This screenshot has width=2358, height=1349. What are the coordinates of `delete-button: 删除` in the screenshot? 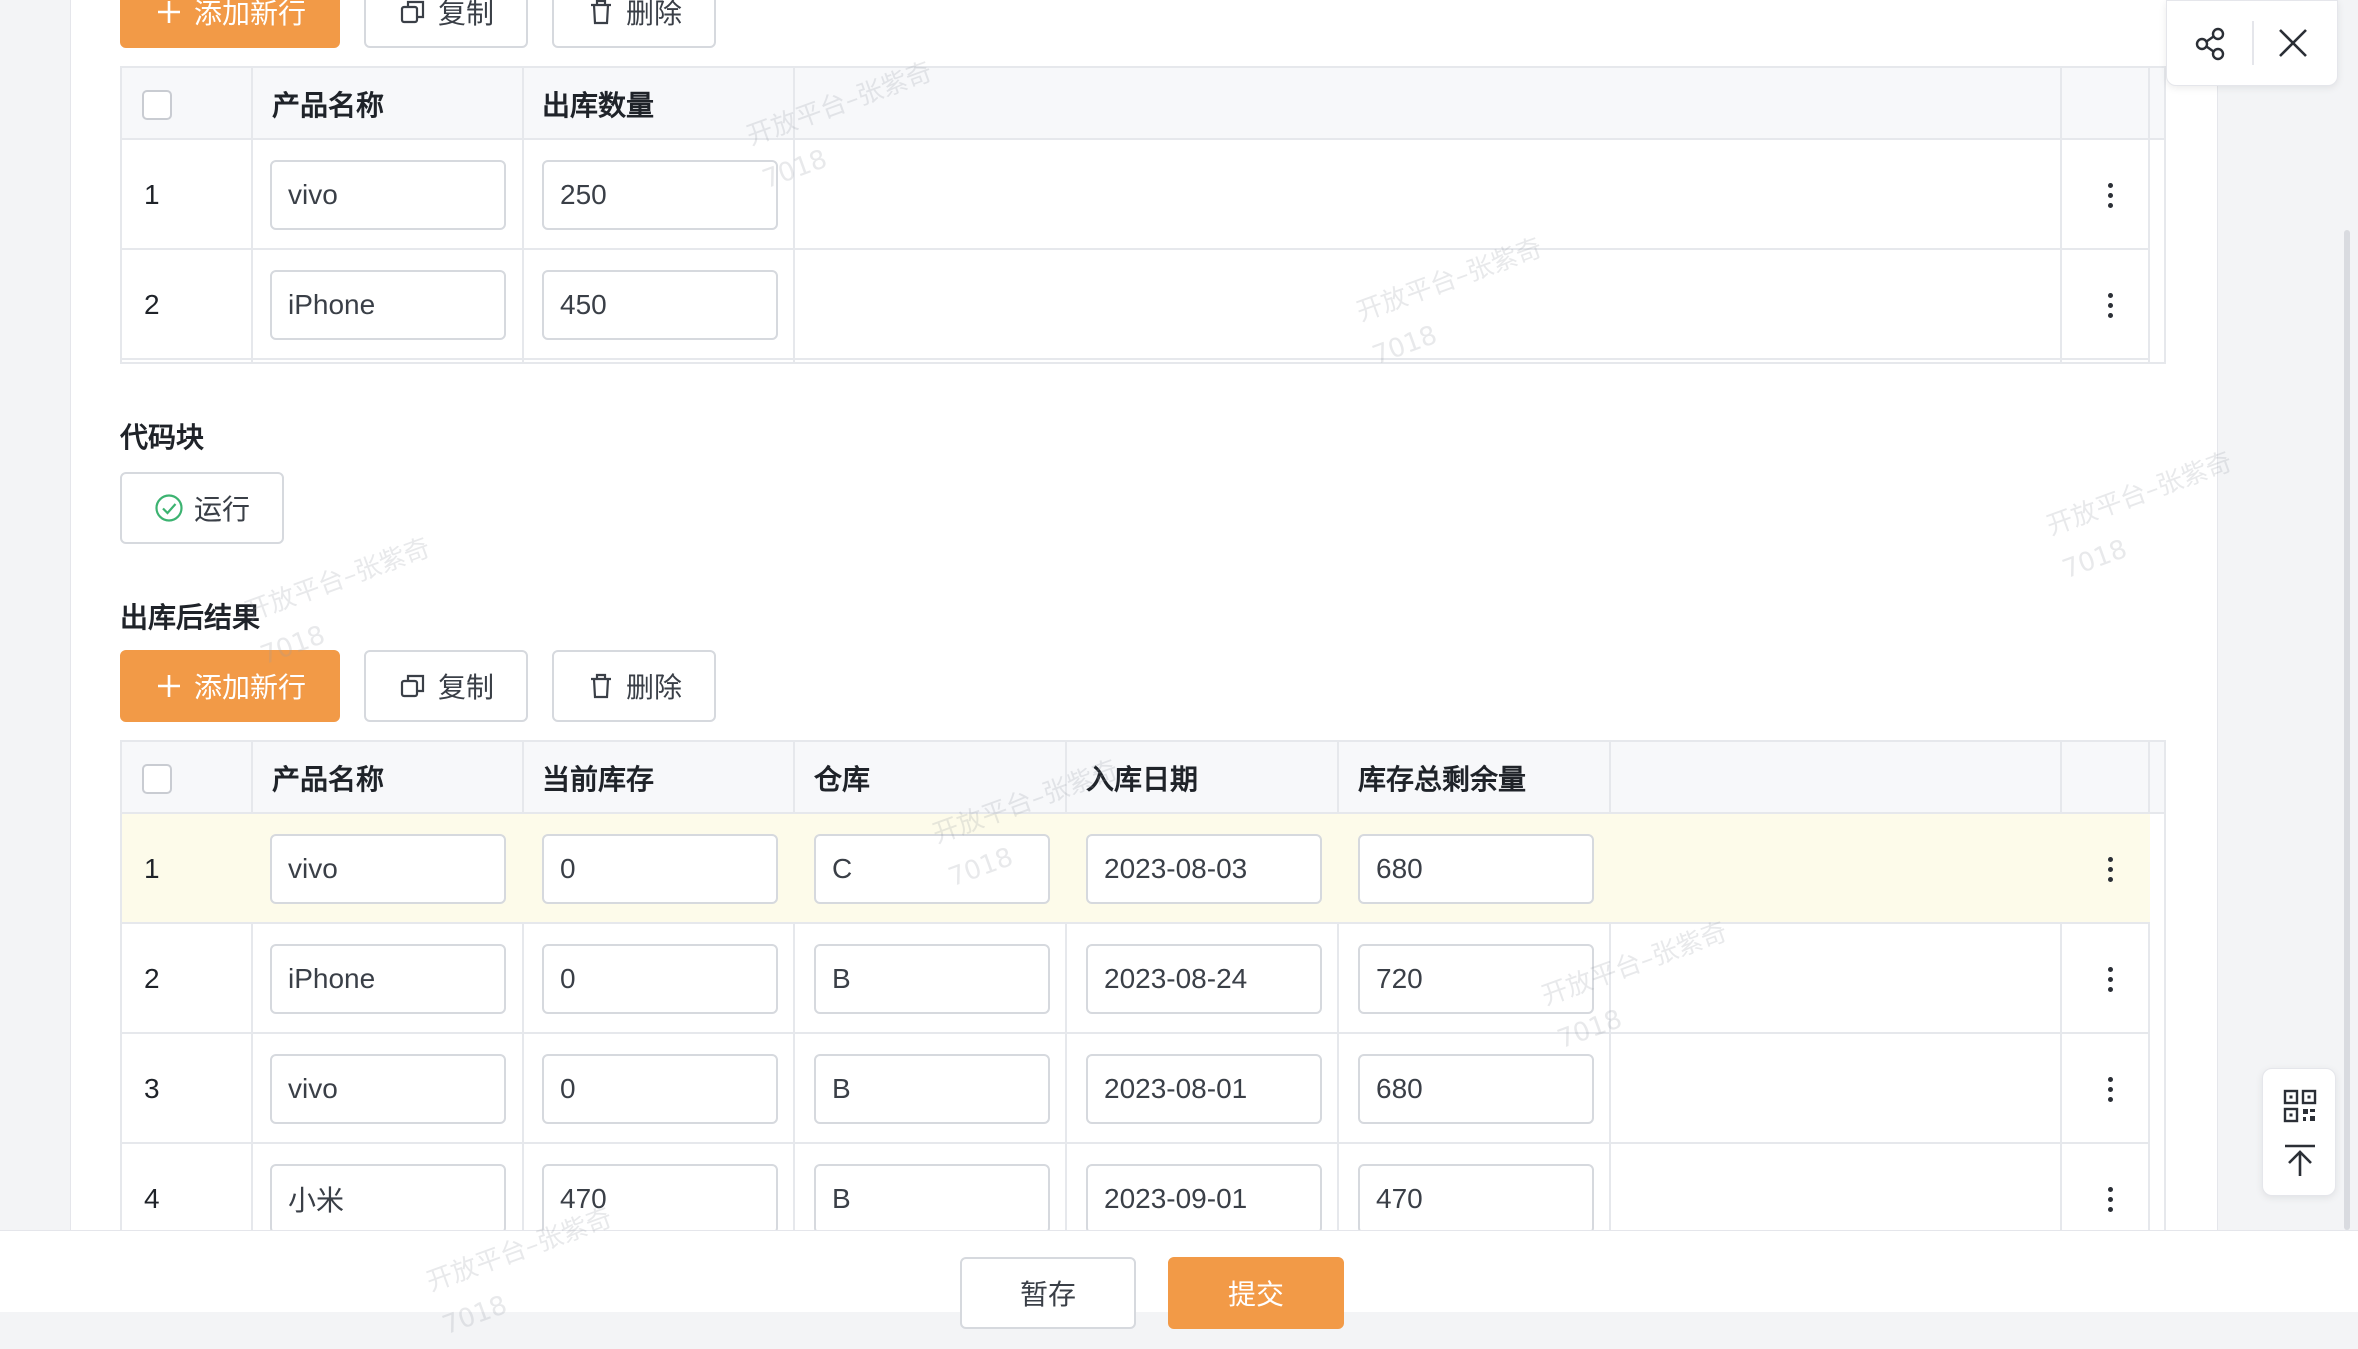 It's located at (634, 686).